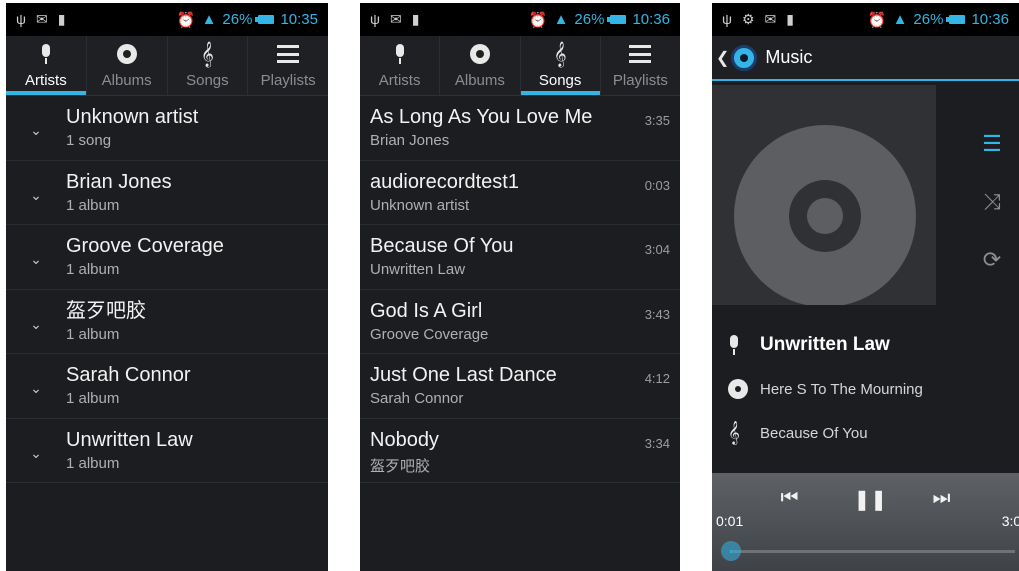 This screenshot has width=1019, height=571. I want to click on playlist-icon, so click(288, 54).